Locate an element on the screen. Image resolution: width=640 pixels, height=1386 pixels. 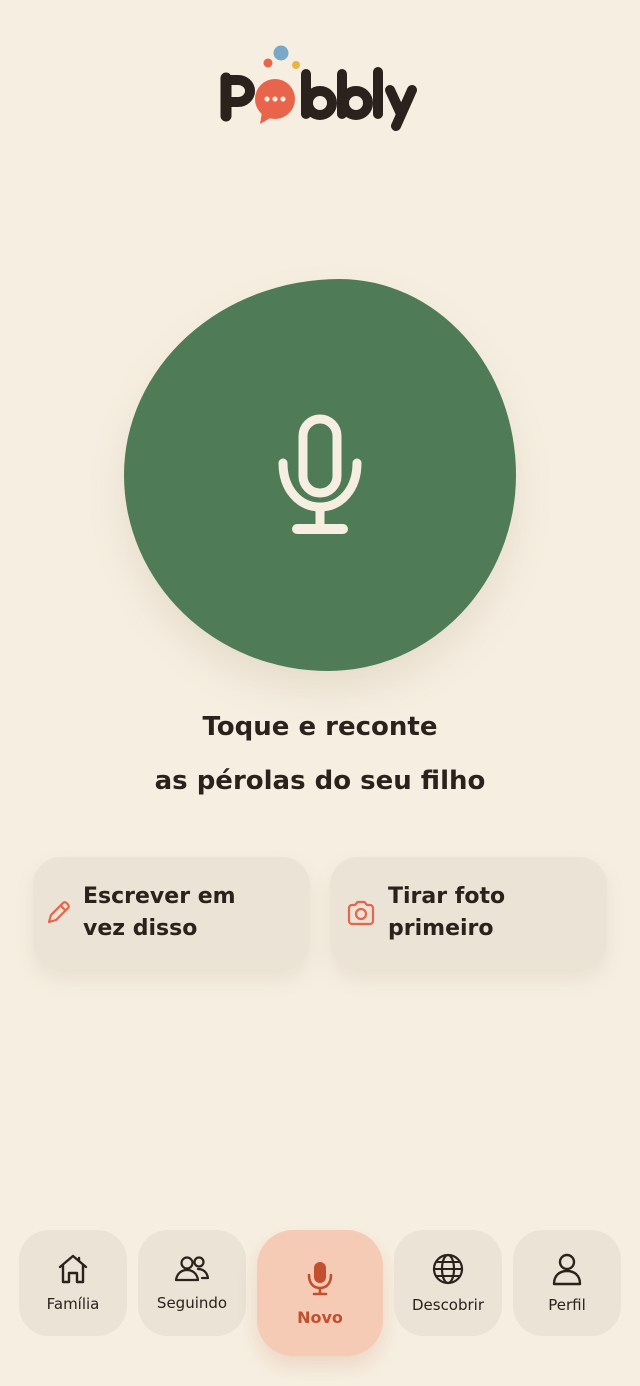
nav-item-descobrir: Descobrir is located at coordinates (448, 1283).